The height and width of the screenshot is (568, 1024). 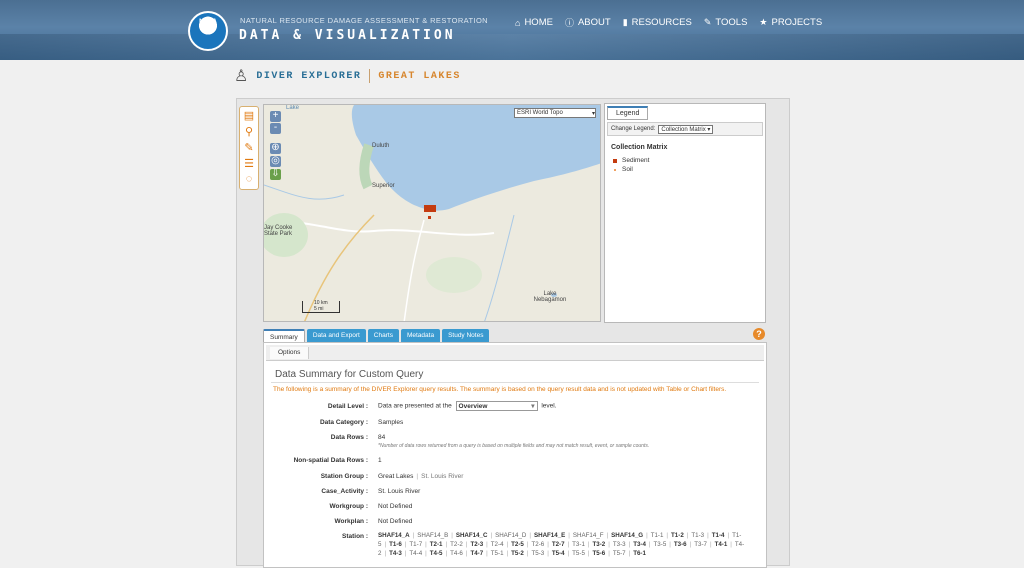 I want to click on edit-icon: ✎, so click(x=249, y=147).